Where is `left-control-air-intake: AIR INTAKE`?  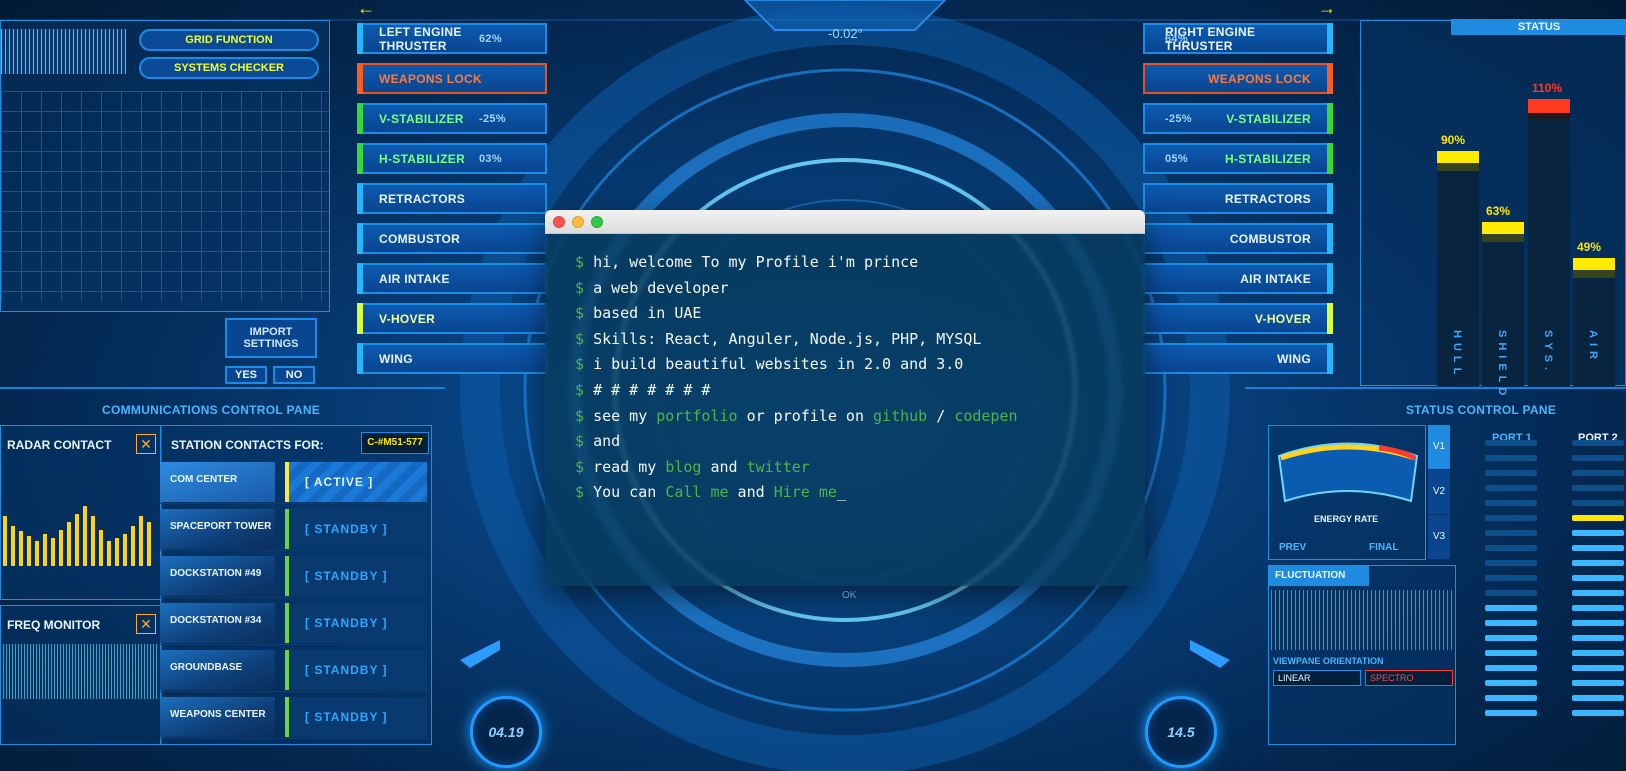 left-control-air-intake: AIR INTAKE is located at coordinates (452, 278).